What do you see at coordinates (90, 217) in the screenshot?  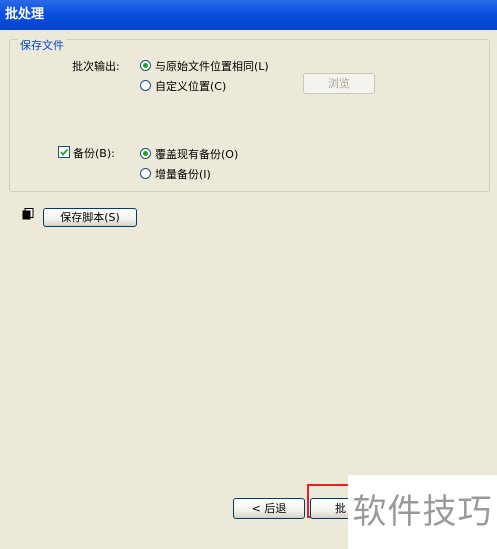 I see `save-script-button: 保存脚本(S)` at bounding box center [90, 217].